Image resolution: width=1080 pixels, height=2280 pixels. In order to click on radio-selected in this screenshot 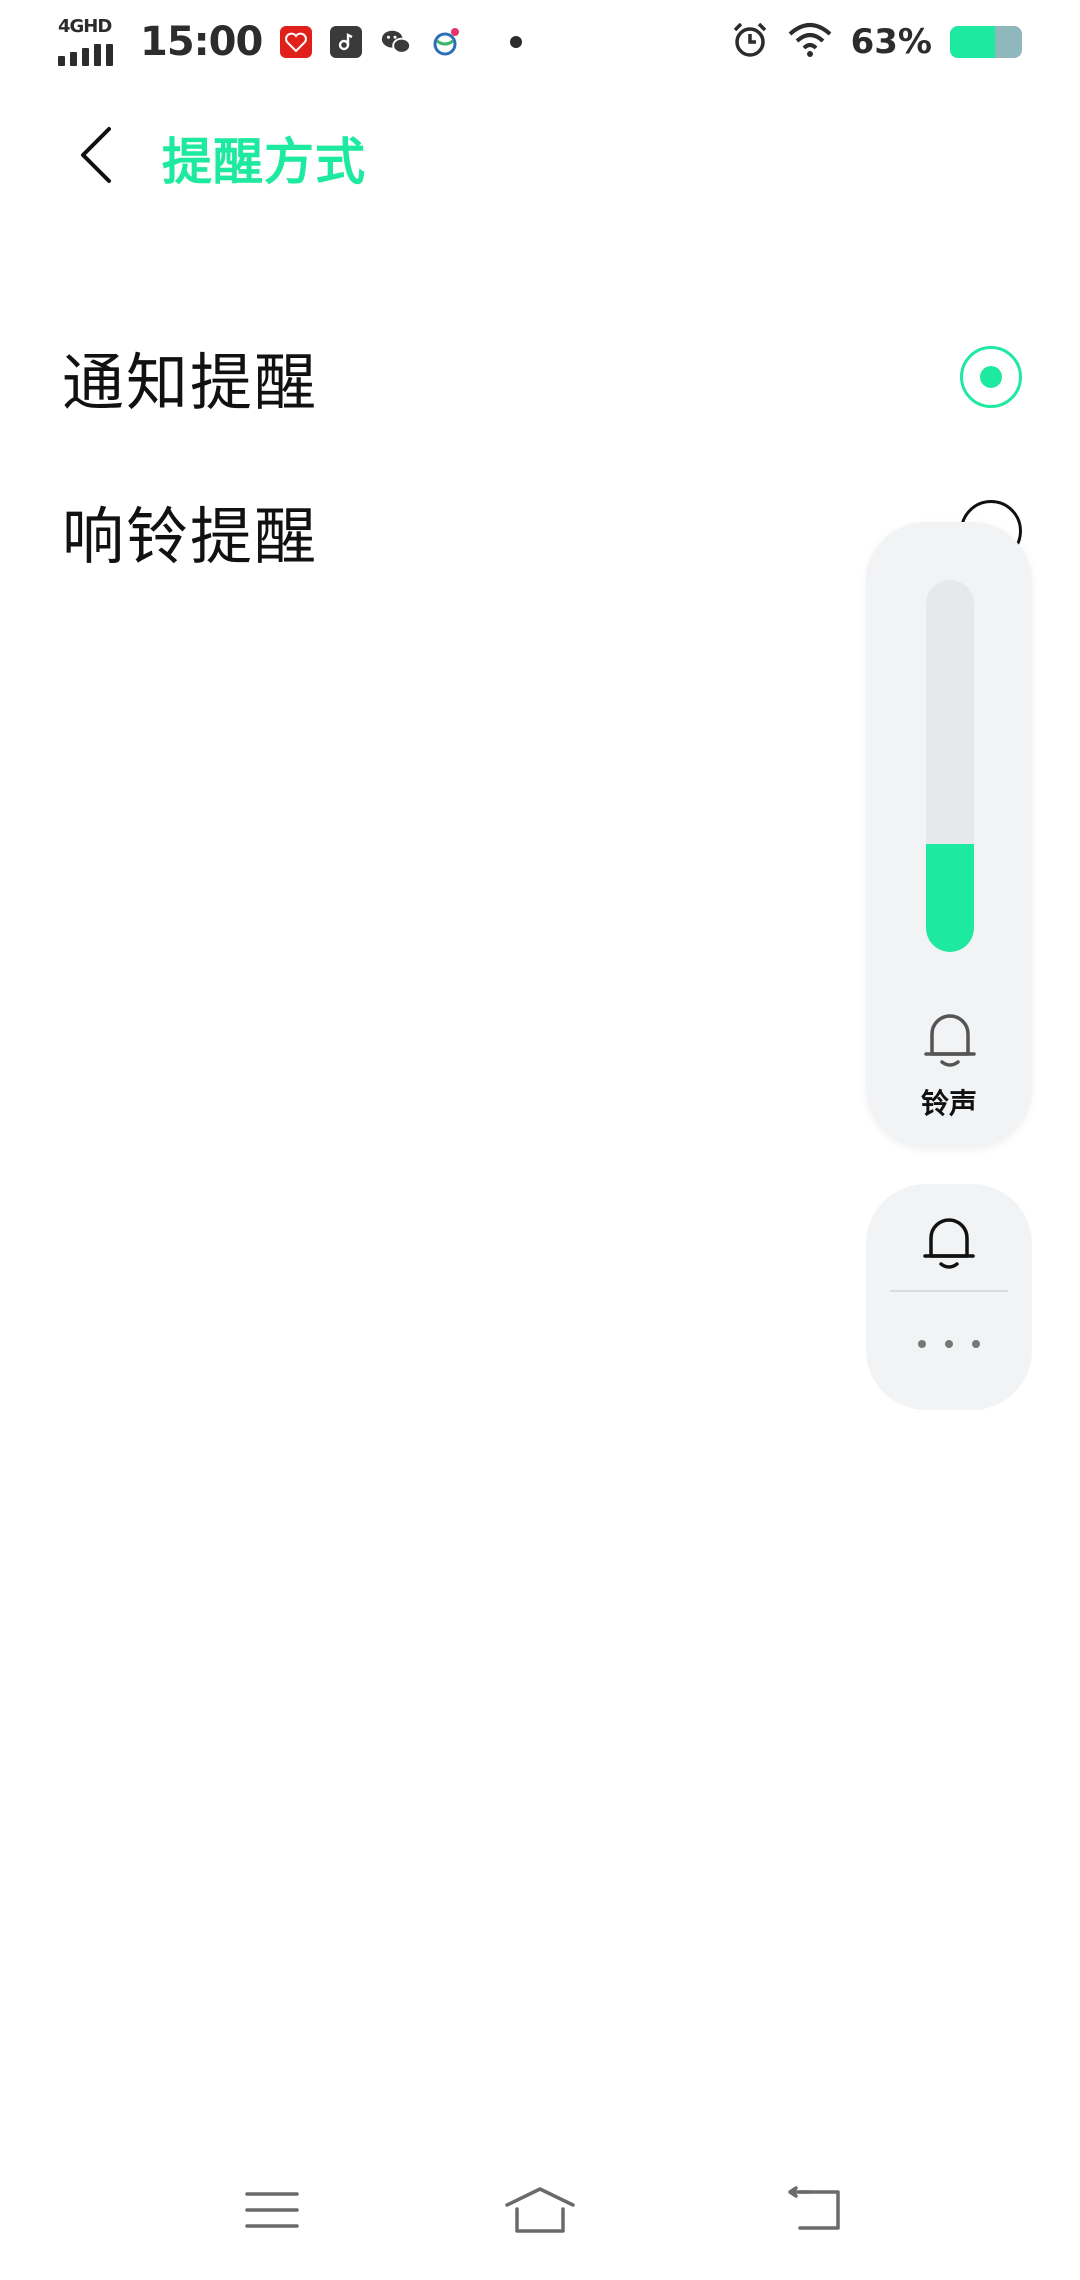, I will do `click(991, 377)`.